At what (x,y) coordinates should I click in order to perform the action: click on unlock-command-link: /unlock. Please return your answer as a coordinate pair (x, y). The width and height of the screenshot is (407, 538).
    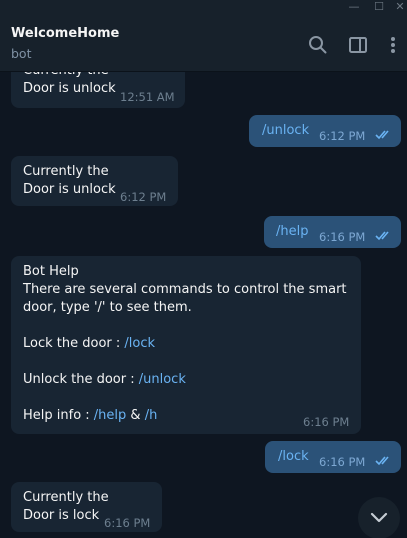
    Looking at the image, I should click on (162, 379).